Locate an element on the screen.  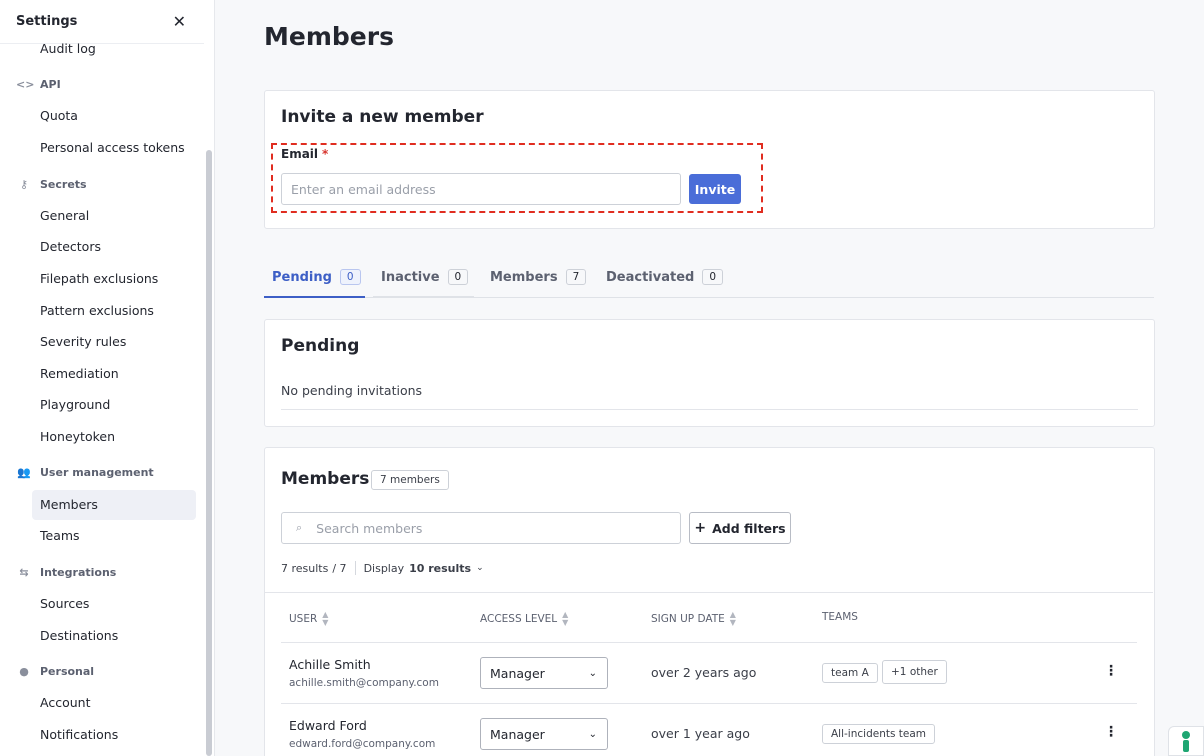
members-card-title: Members is located at coordinates (325, 479).